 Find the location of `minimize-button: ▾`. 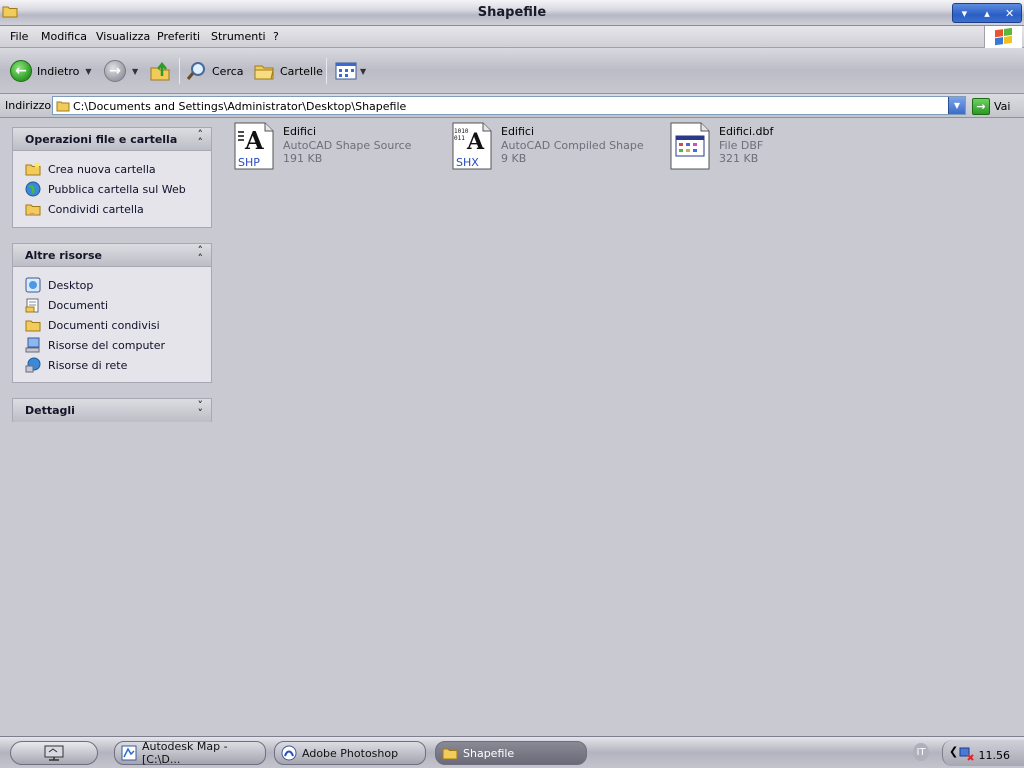

minimize-button: ▾ is located at coordinates (964, 13).